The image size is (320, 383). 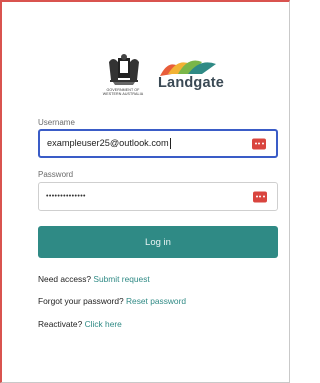 What do you see at coordinates (60, 324) in the screenshot?
I see `reactivate-text: Reactivate?` at bounding box center [60, 324].